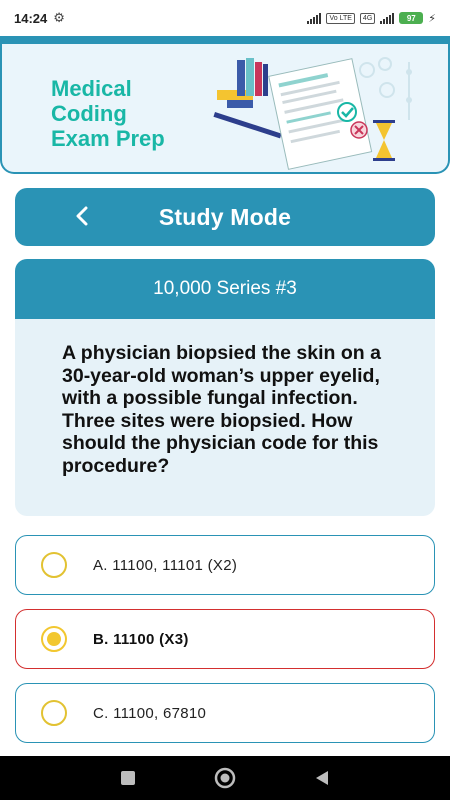  I want to click on battery-icon: 97, so click(411, 18).